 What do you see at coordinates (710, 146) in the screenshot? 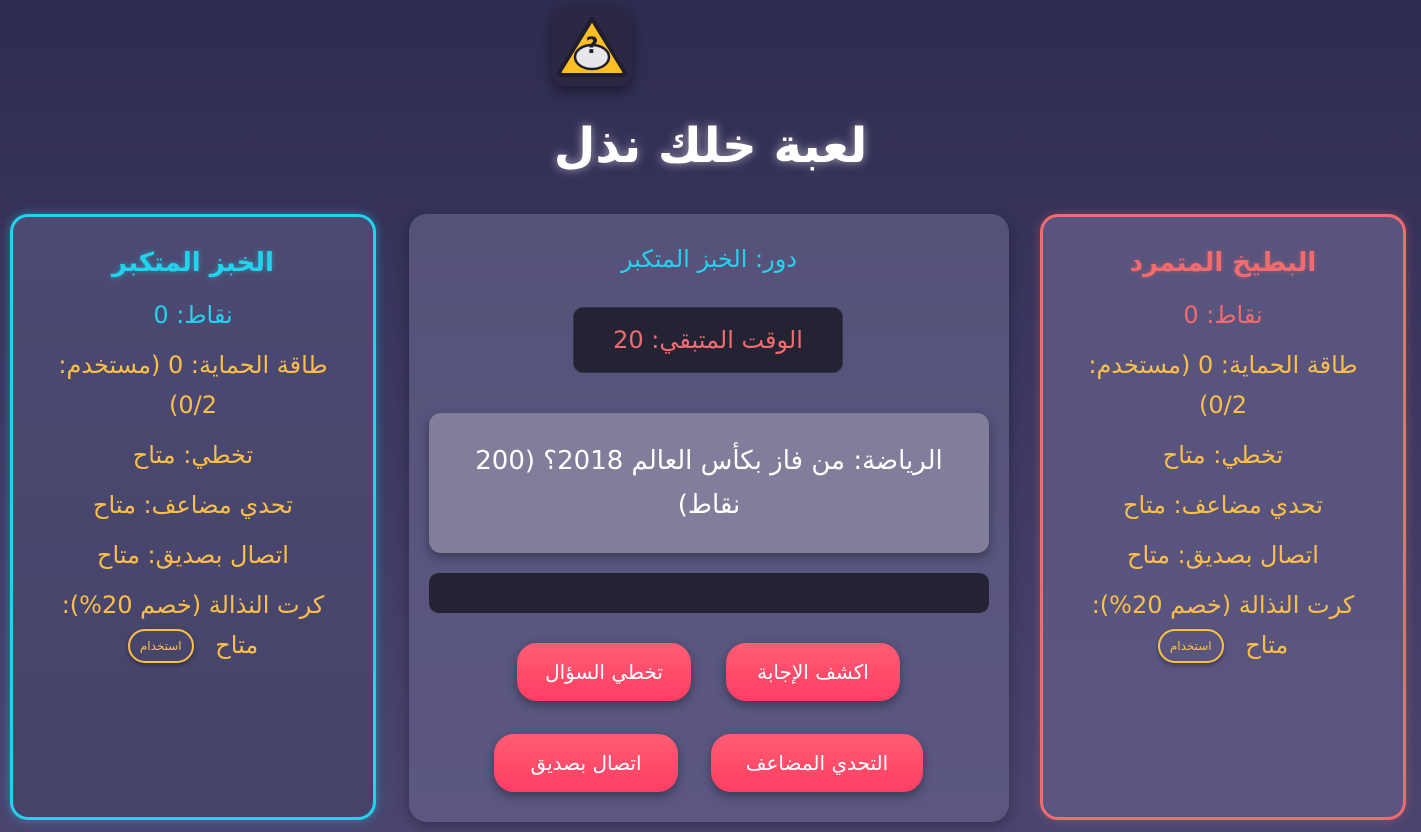
I see `game-title: لعبة خلك نذل` at bounding box center [710, 146].